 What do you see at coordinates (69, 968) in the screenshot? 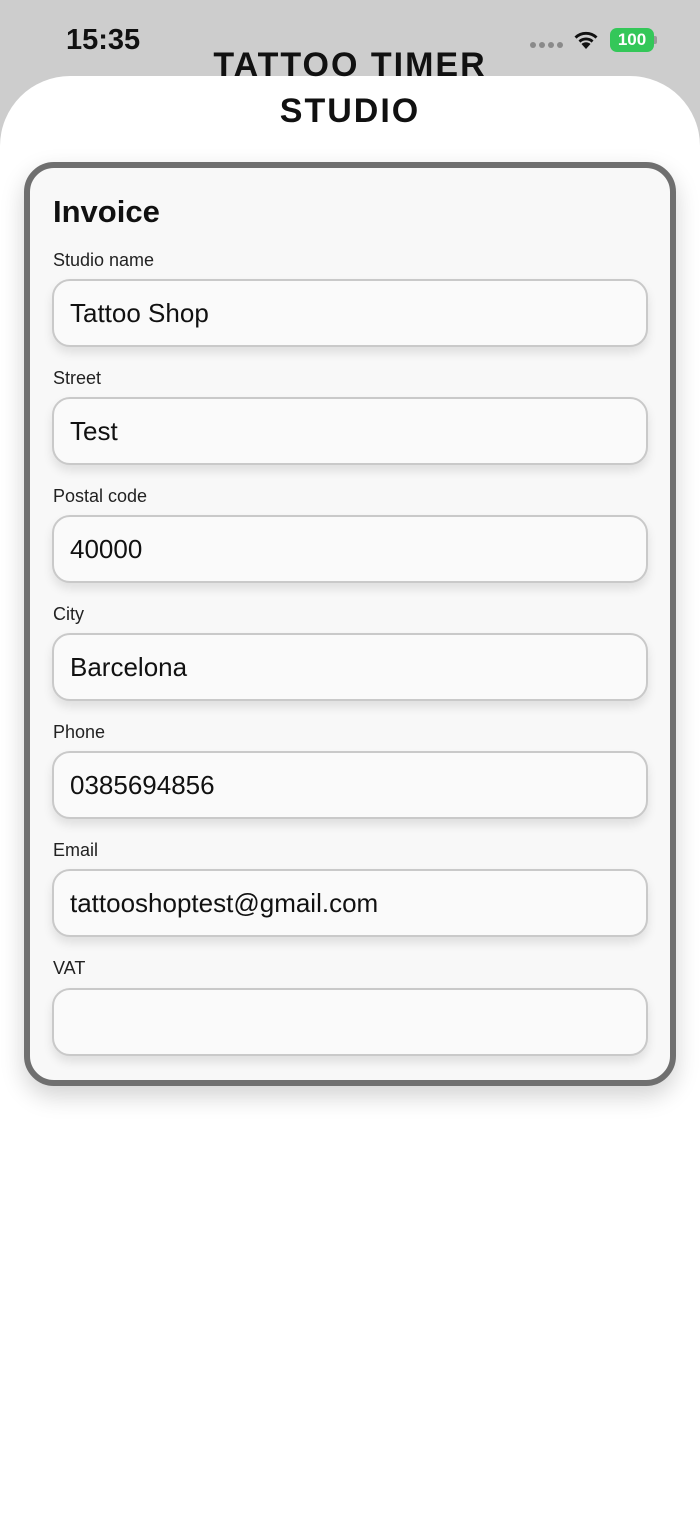
I see `vat-label: VAT` at bounding box center [69, 968].